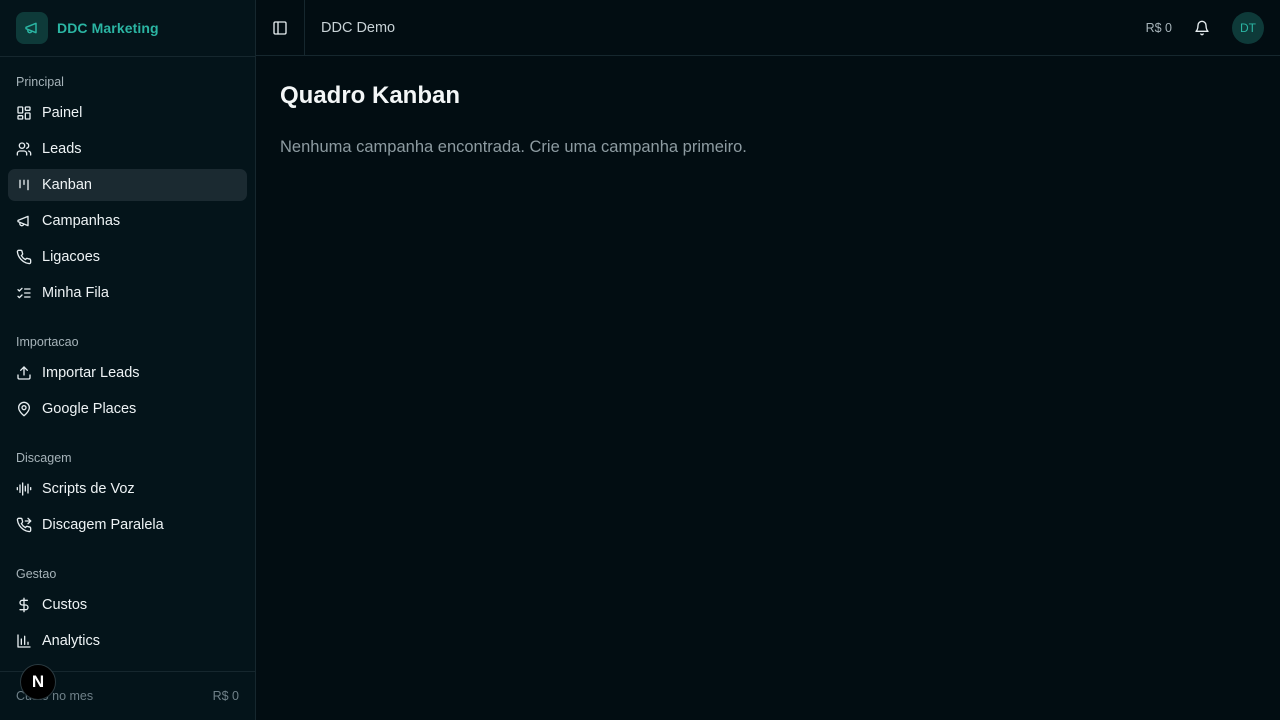  What do you see at coordinates (24, 257) in the screenshot?
I see `phone-icon` at bounding box center [24, 257].